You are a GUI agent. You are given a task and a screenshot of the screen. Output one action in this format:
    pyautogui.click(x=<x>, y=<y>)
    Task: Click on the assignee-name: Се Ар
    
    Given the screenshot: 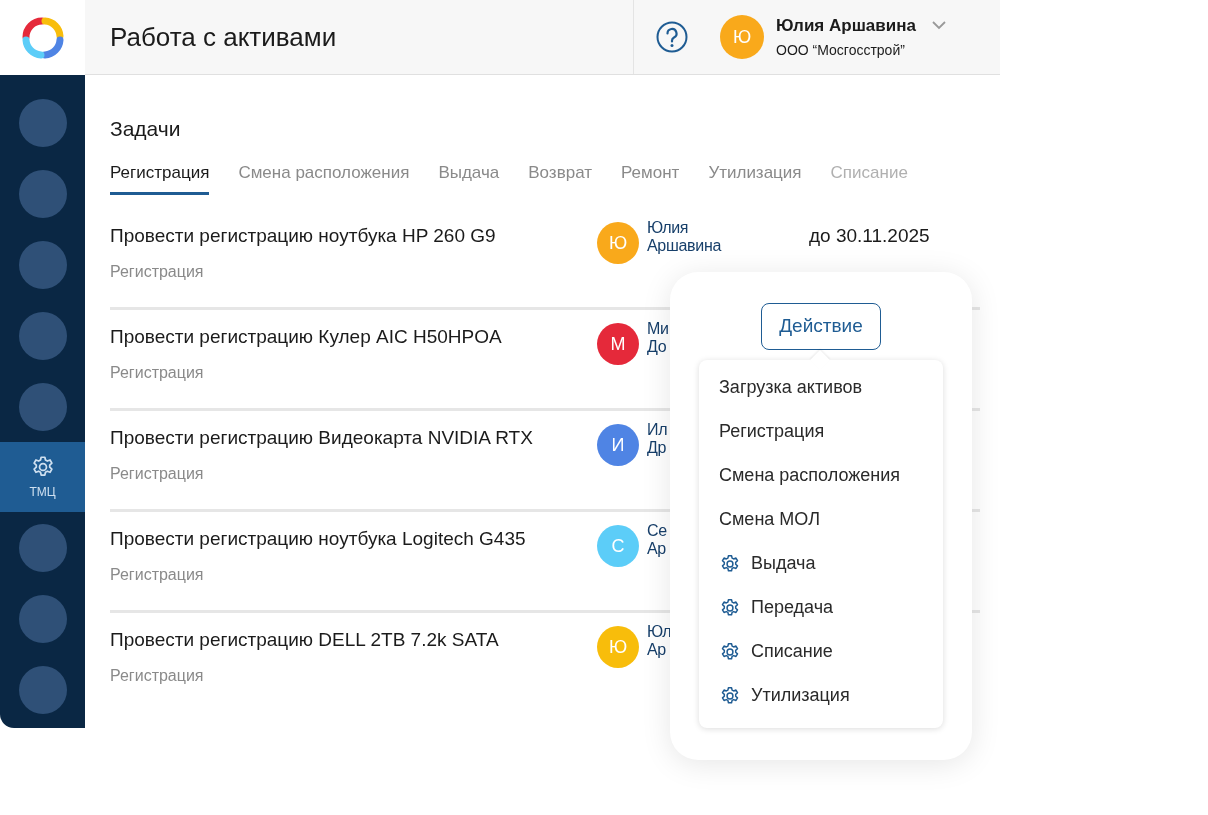 What is the action you would take?
    pyautogui.click(x=657, y=540)
    